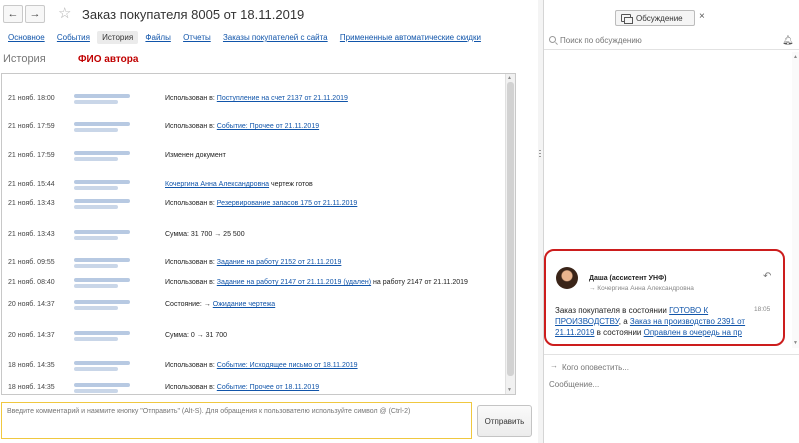 Image resolution: width=799 pixels, height=443 pixels. I want to click on notify-field: →, so click(671, 368).